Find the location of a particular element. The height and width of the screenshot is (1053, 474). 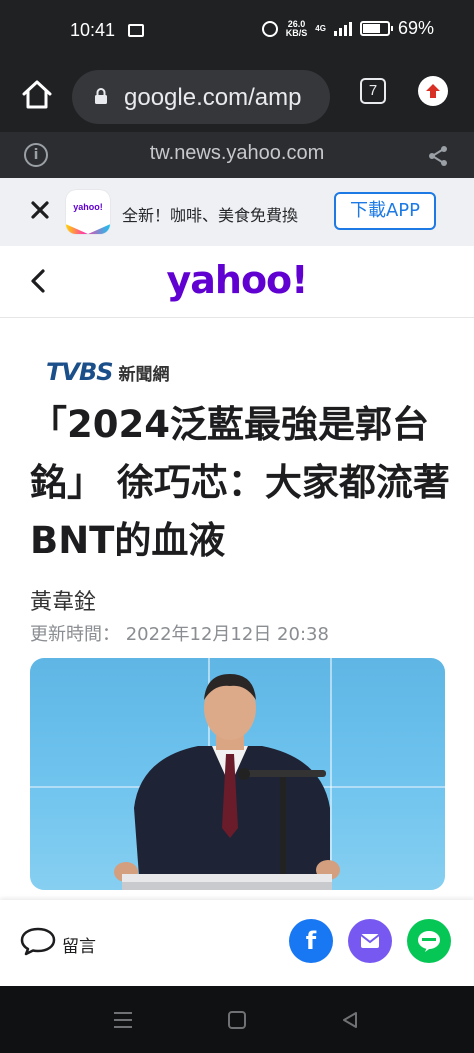

line-share-button is located at coordinates (429, 941).